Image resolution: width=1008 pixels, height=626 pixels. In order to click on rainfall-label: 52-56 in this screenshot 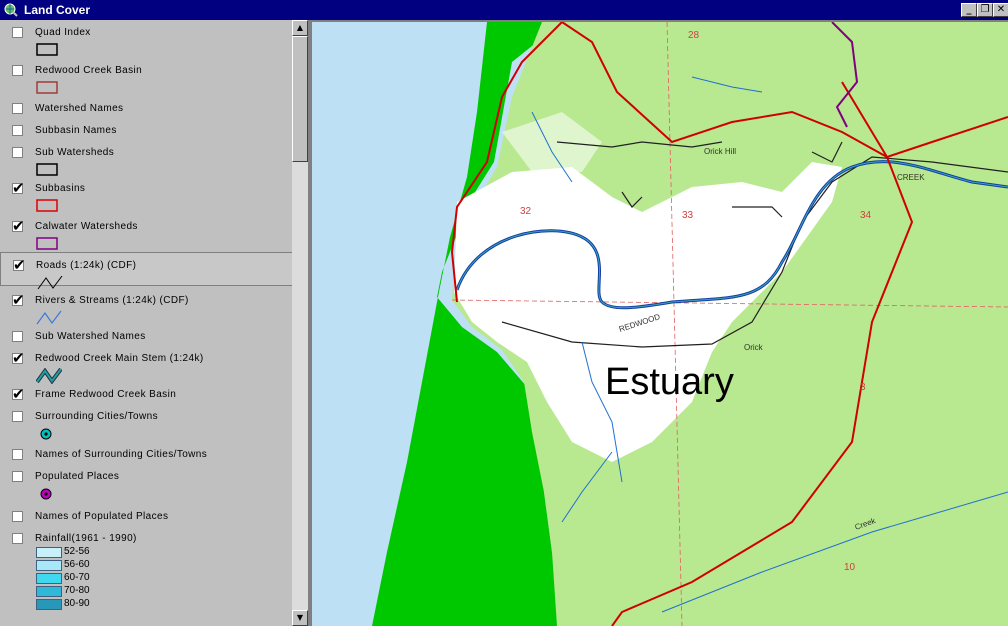, I will do `click(77, 551)`.